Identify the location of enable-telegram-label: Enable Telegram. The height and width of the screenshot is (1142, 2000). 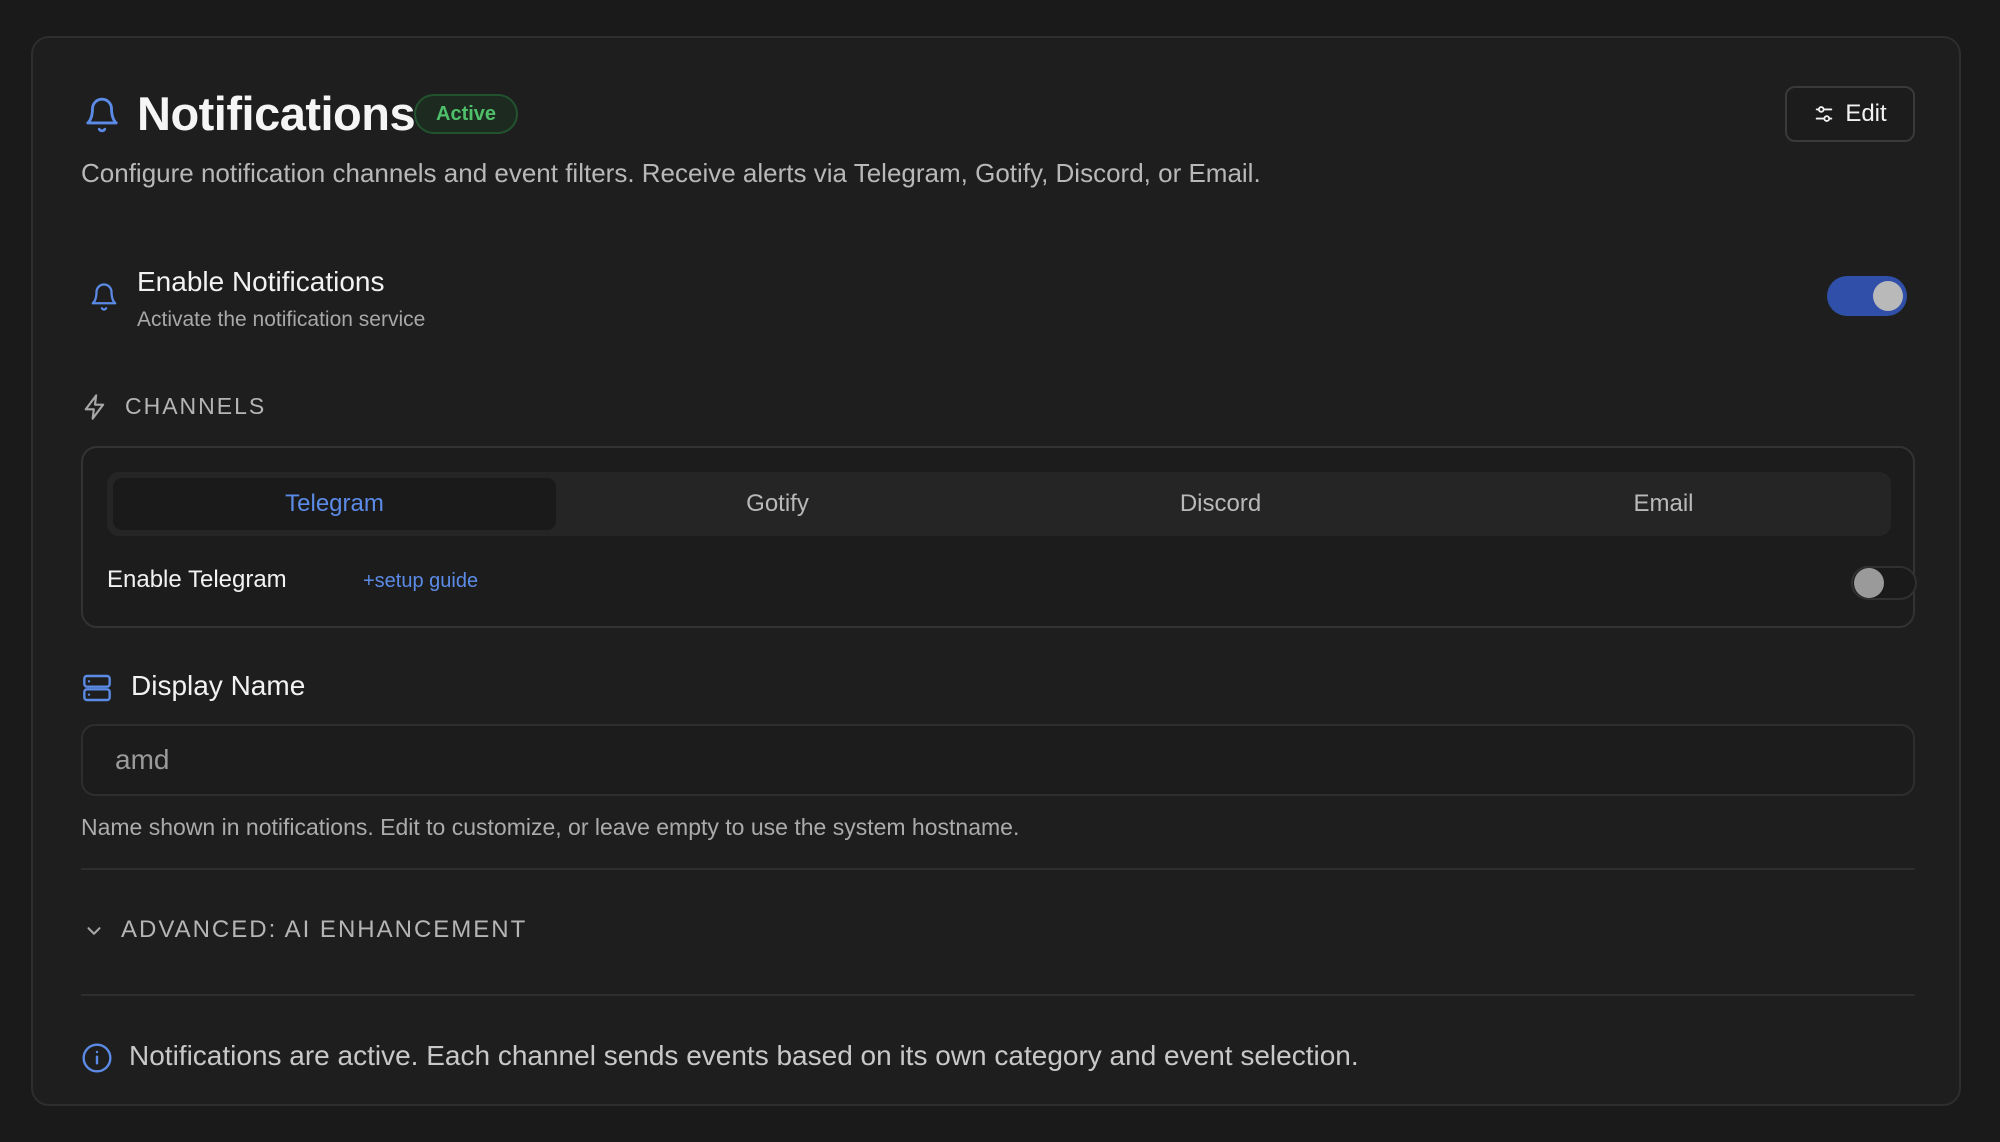
(197, 579).